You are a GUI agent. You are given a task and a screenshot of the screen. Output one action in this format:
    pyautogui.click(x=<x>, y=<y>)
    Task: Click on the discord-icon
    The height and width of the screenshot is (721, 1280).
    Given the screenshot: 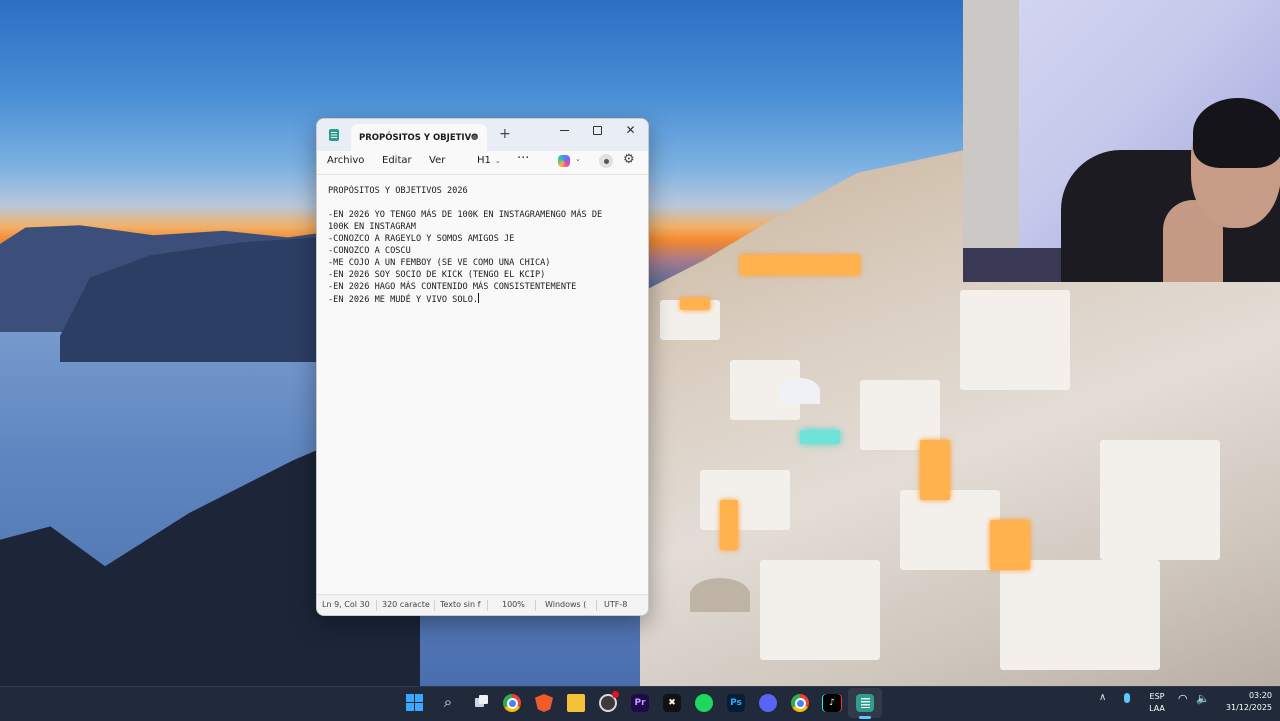 What is the action you would take?
    pyautogui.click(x=768, y=703)
    